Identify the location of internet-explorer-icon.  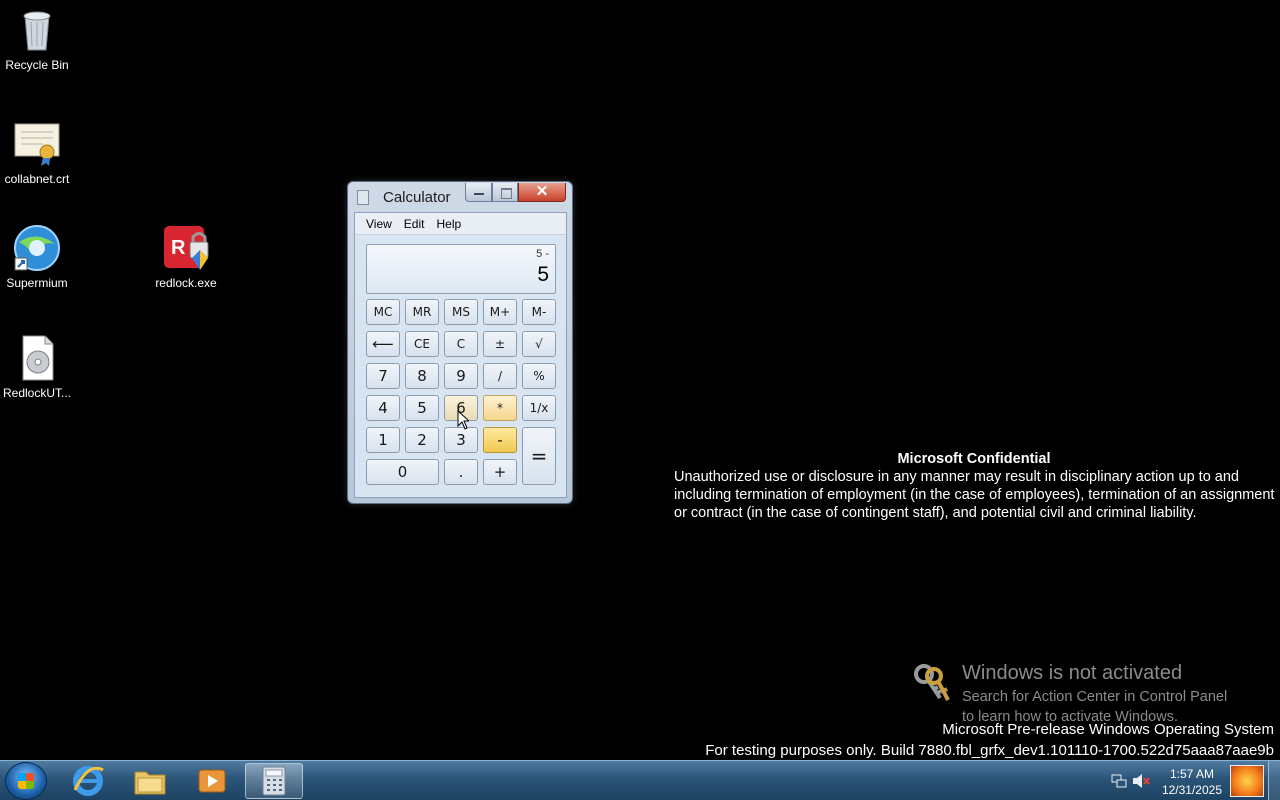
(88, 781).